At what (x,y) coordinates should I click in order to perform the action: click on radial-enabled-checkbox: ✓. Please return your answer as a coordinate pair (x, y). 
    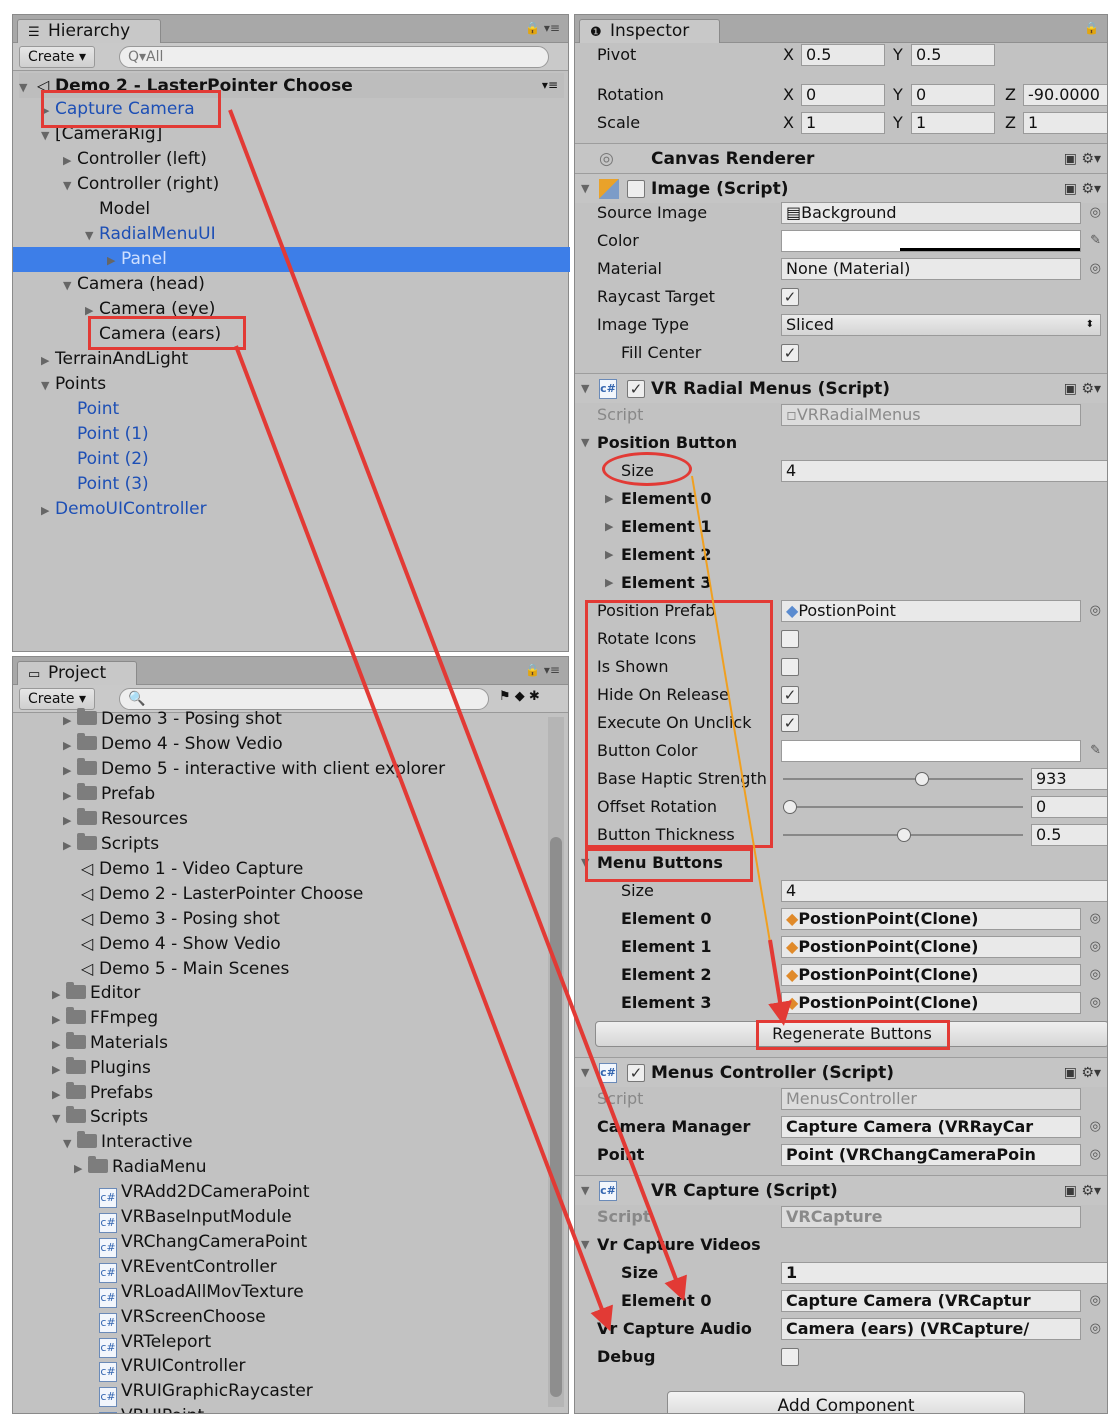
    Looking at the image, I should click on (636, 389).